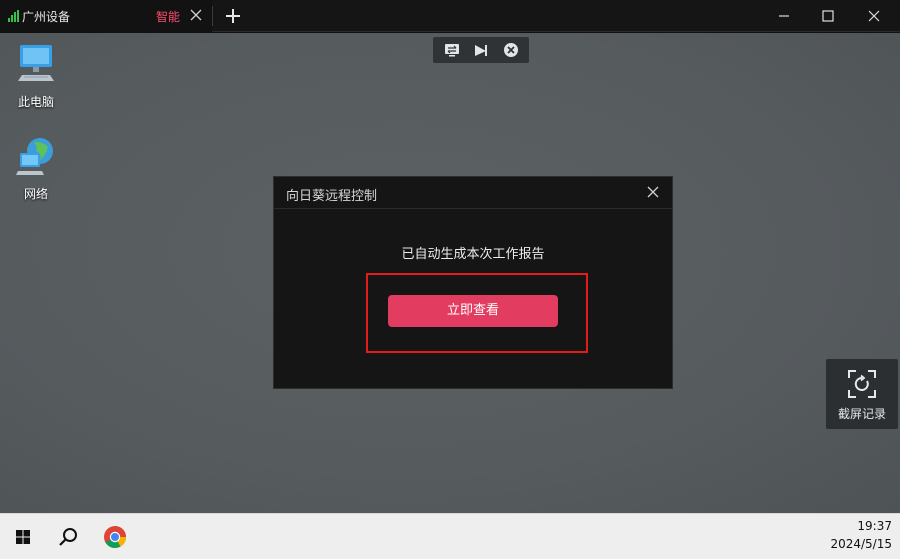 This screenshot has height=559, width=900. Describe the element at coordinates (452, 50) in the screenshot. I see `switch-screen-icon` at that location.